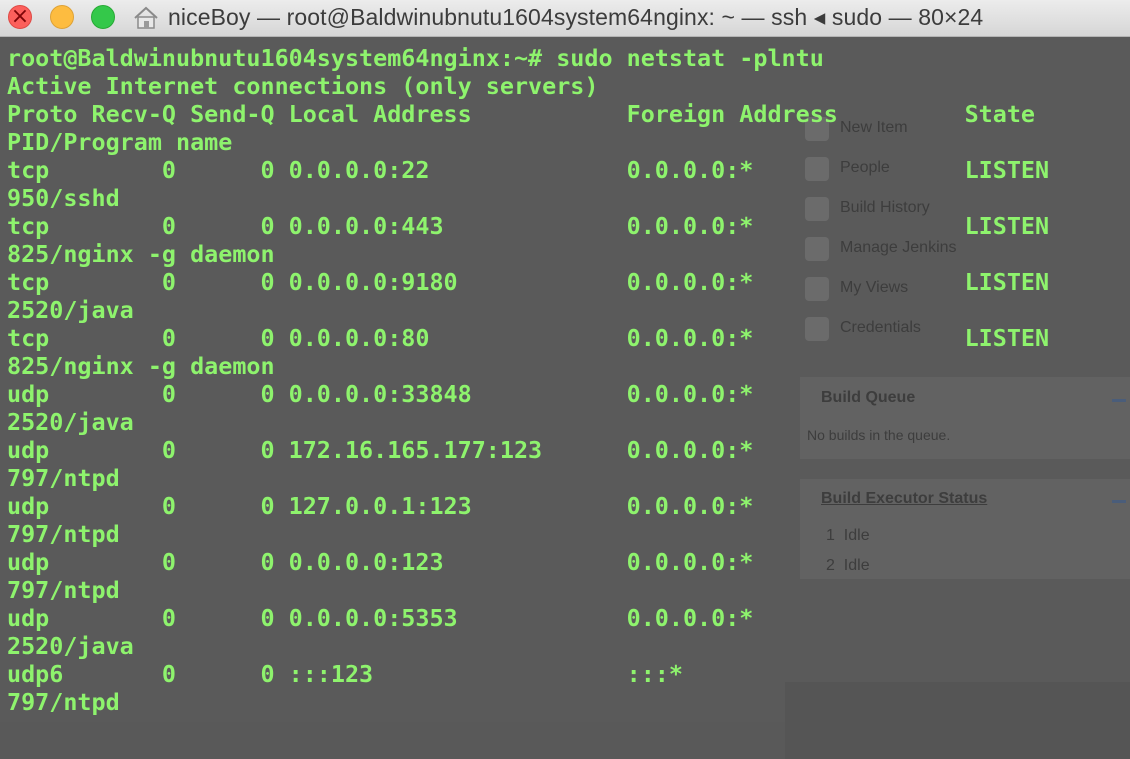 The image size is (1130, 759). What do you see at coordinates (380, 618) in the screenshot?
I see `connection-row: udp 0 0 0.0.0.0:5353 0.0.0.0:*` at bounding box center [380, 618].